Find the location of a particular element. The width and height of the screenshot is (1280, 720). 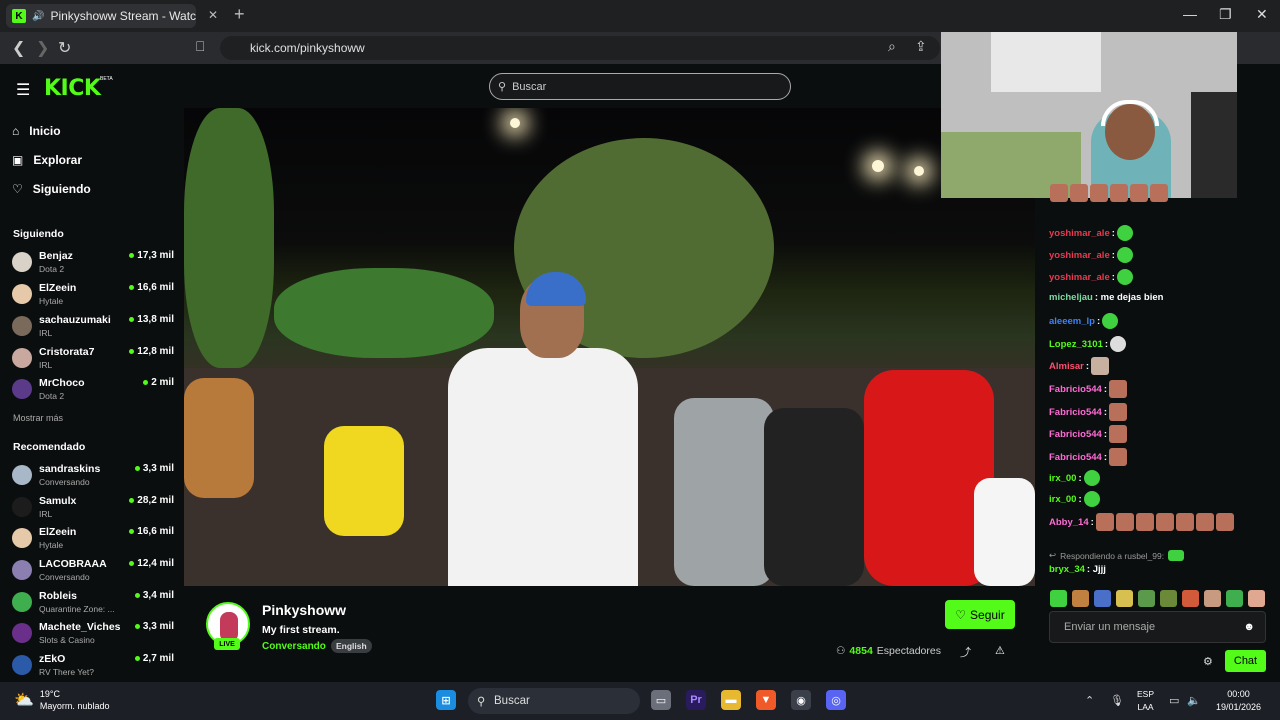

close-window-icon: ✕ is located at coordinates (1262, 14).